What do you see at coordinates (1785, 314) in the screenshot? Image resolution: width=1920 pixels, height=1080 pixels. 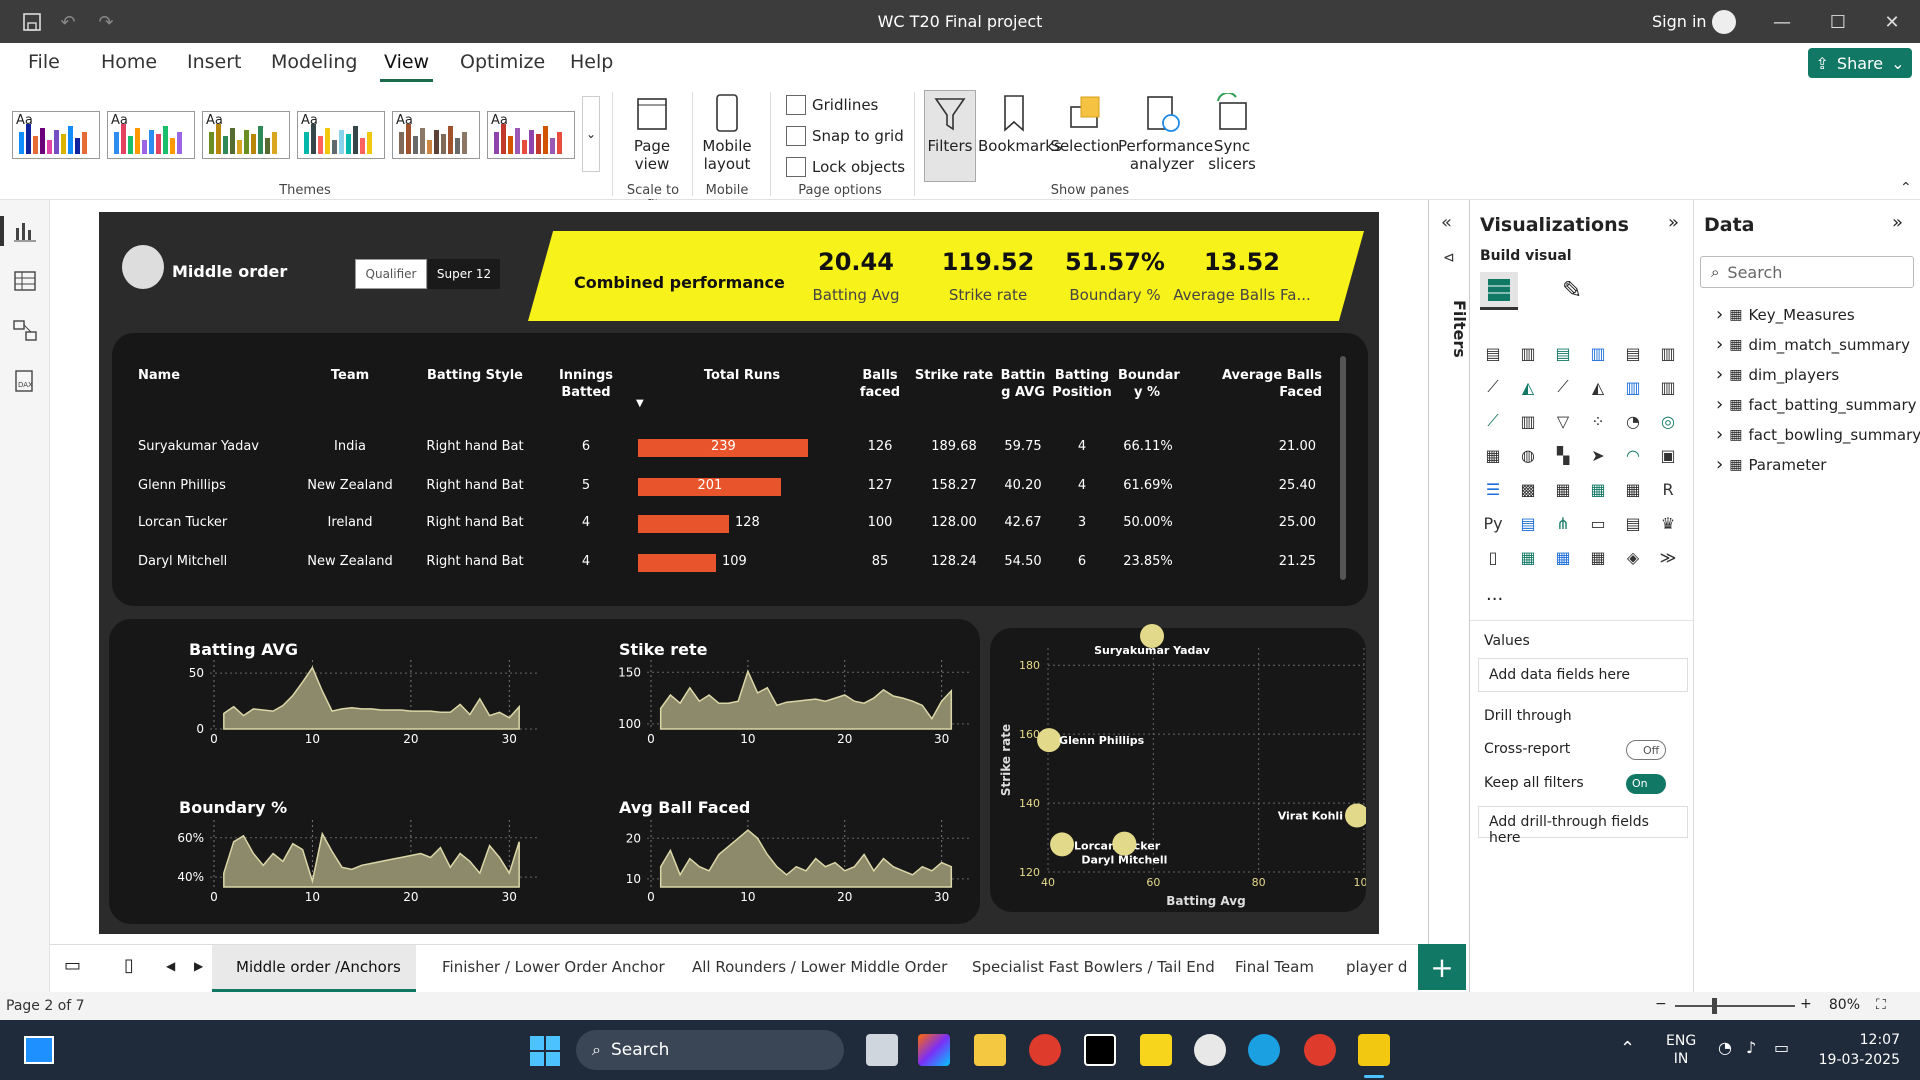 I see `data-table-item: › ▦ Key_Measures` at bounding box center [1785, 314].